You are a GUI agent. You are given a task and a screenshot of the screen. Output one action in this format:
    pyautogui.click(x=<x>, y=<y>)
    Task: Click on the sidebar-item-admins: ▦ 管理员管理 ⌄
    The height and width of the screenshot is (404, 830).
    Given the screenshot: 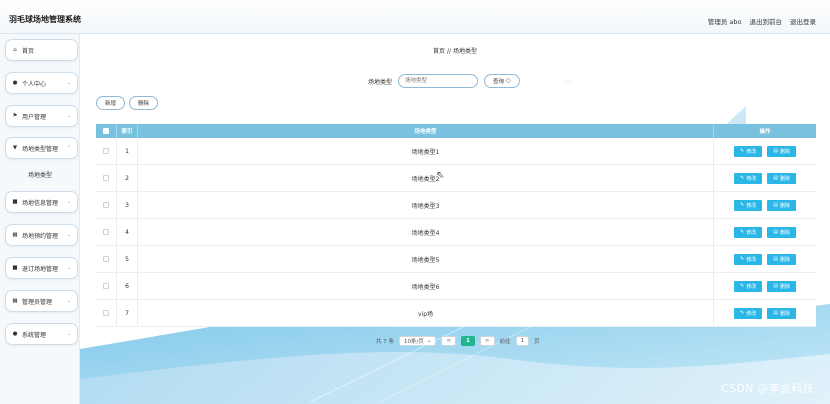 What is the action you would take?
    pyautogui.click(x=41, y=301)
    